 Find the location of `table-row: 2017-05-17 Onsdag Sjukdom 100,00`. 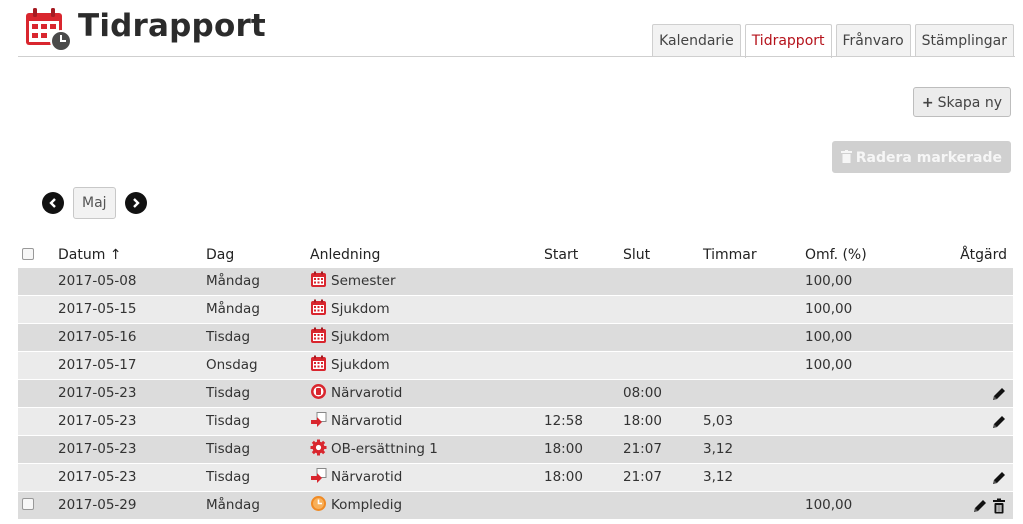

table-row: 2017-05-17 Onsdag Sjukdom 100,00 is located at coordinates (515, 366).